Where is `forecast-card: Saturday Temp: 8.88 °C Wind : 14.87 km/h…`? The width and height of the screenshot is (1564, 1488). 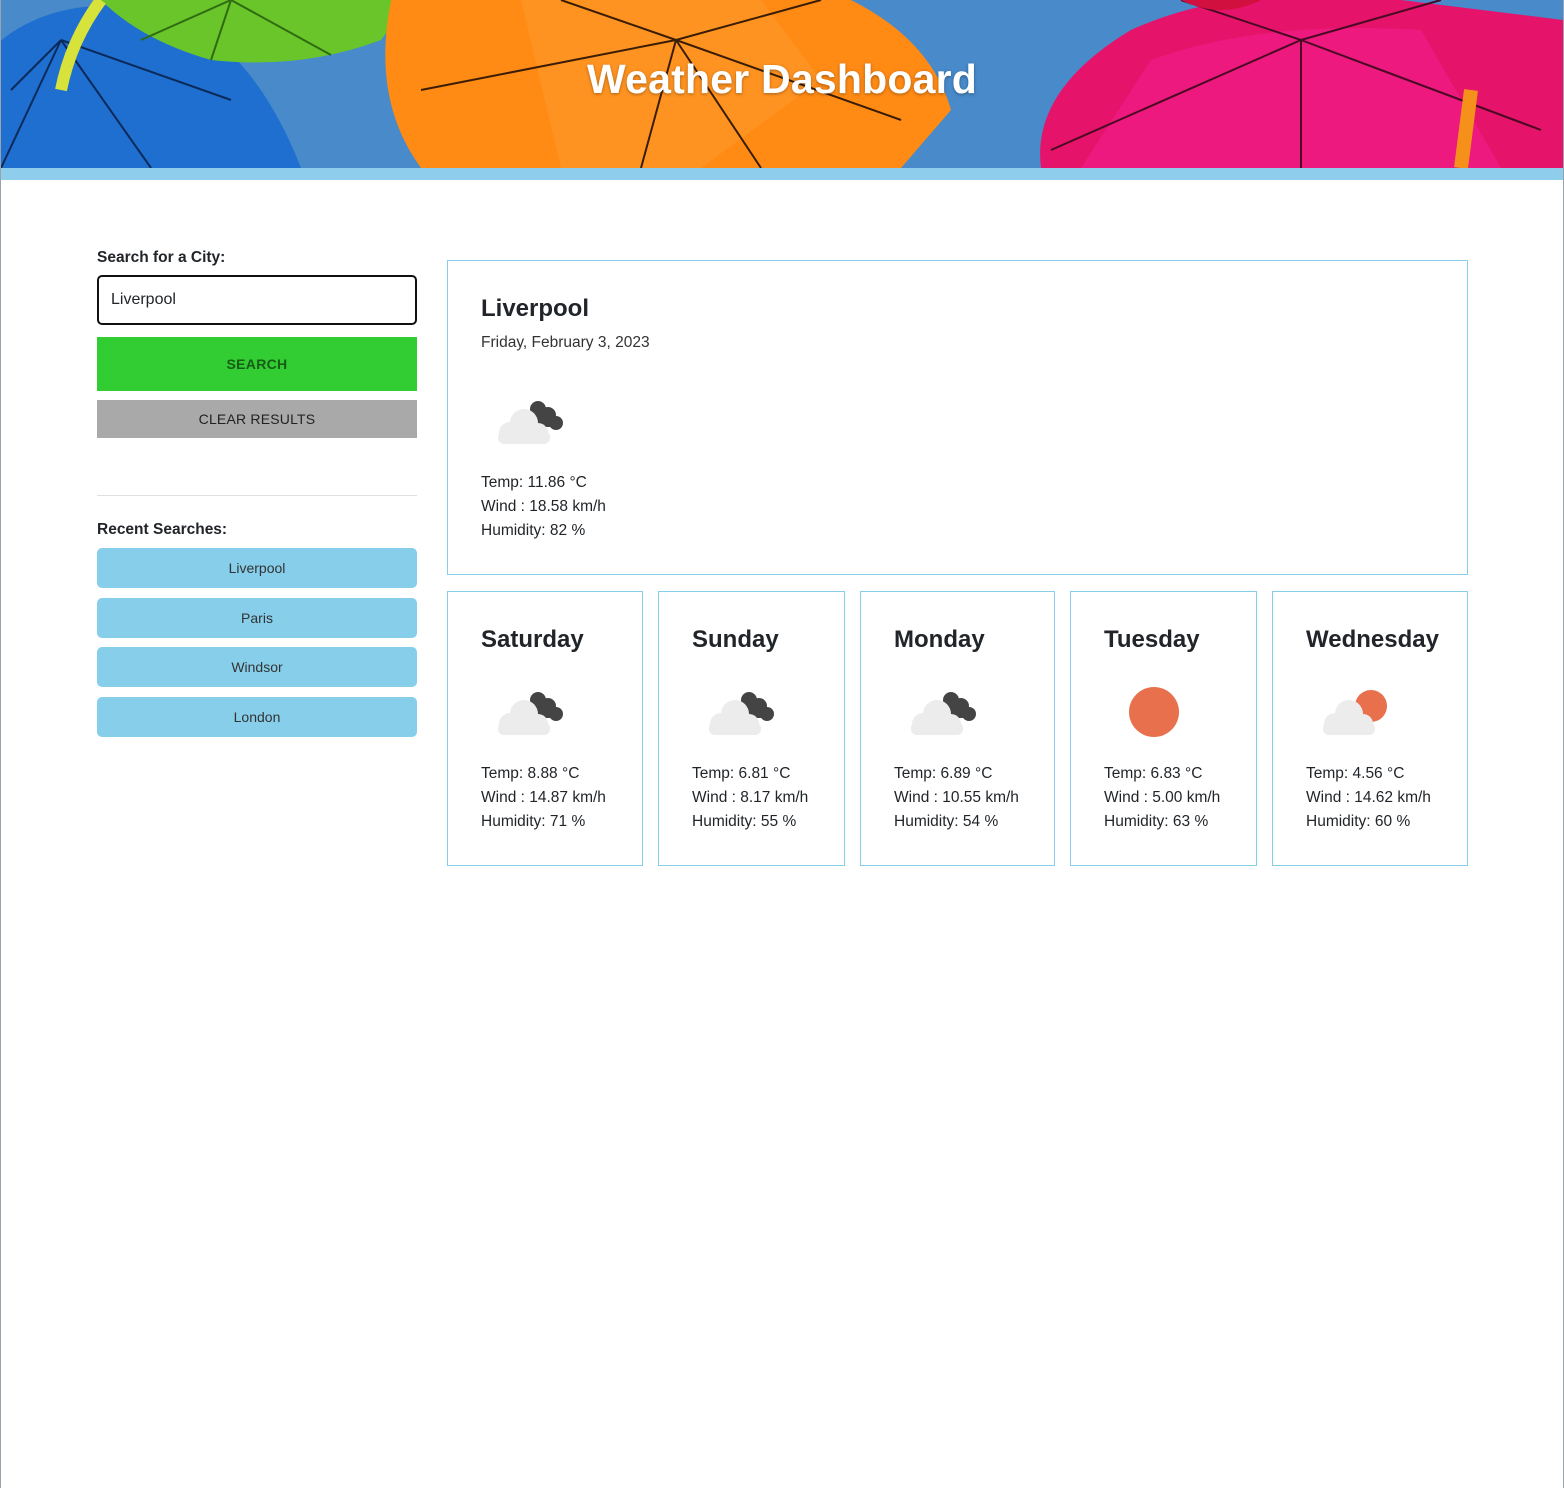
forecast-card: Saturday Temp: 8.88 °C Wind : 14.87 km/h… is located at coordinates (545, 728).